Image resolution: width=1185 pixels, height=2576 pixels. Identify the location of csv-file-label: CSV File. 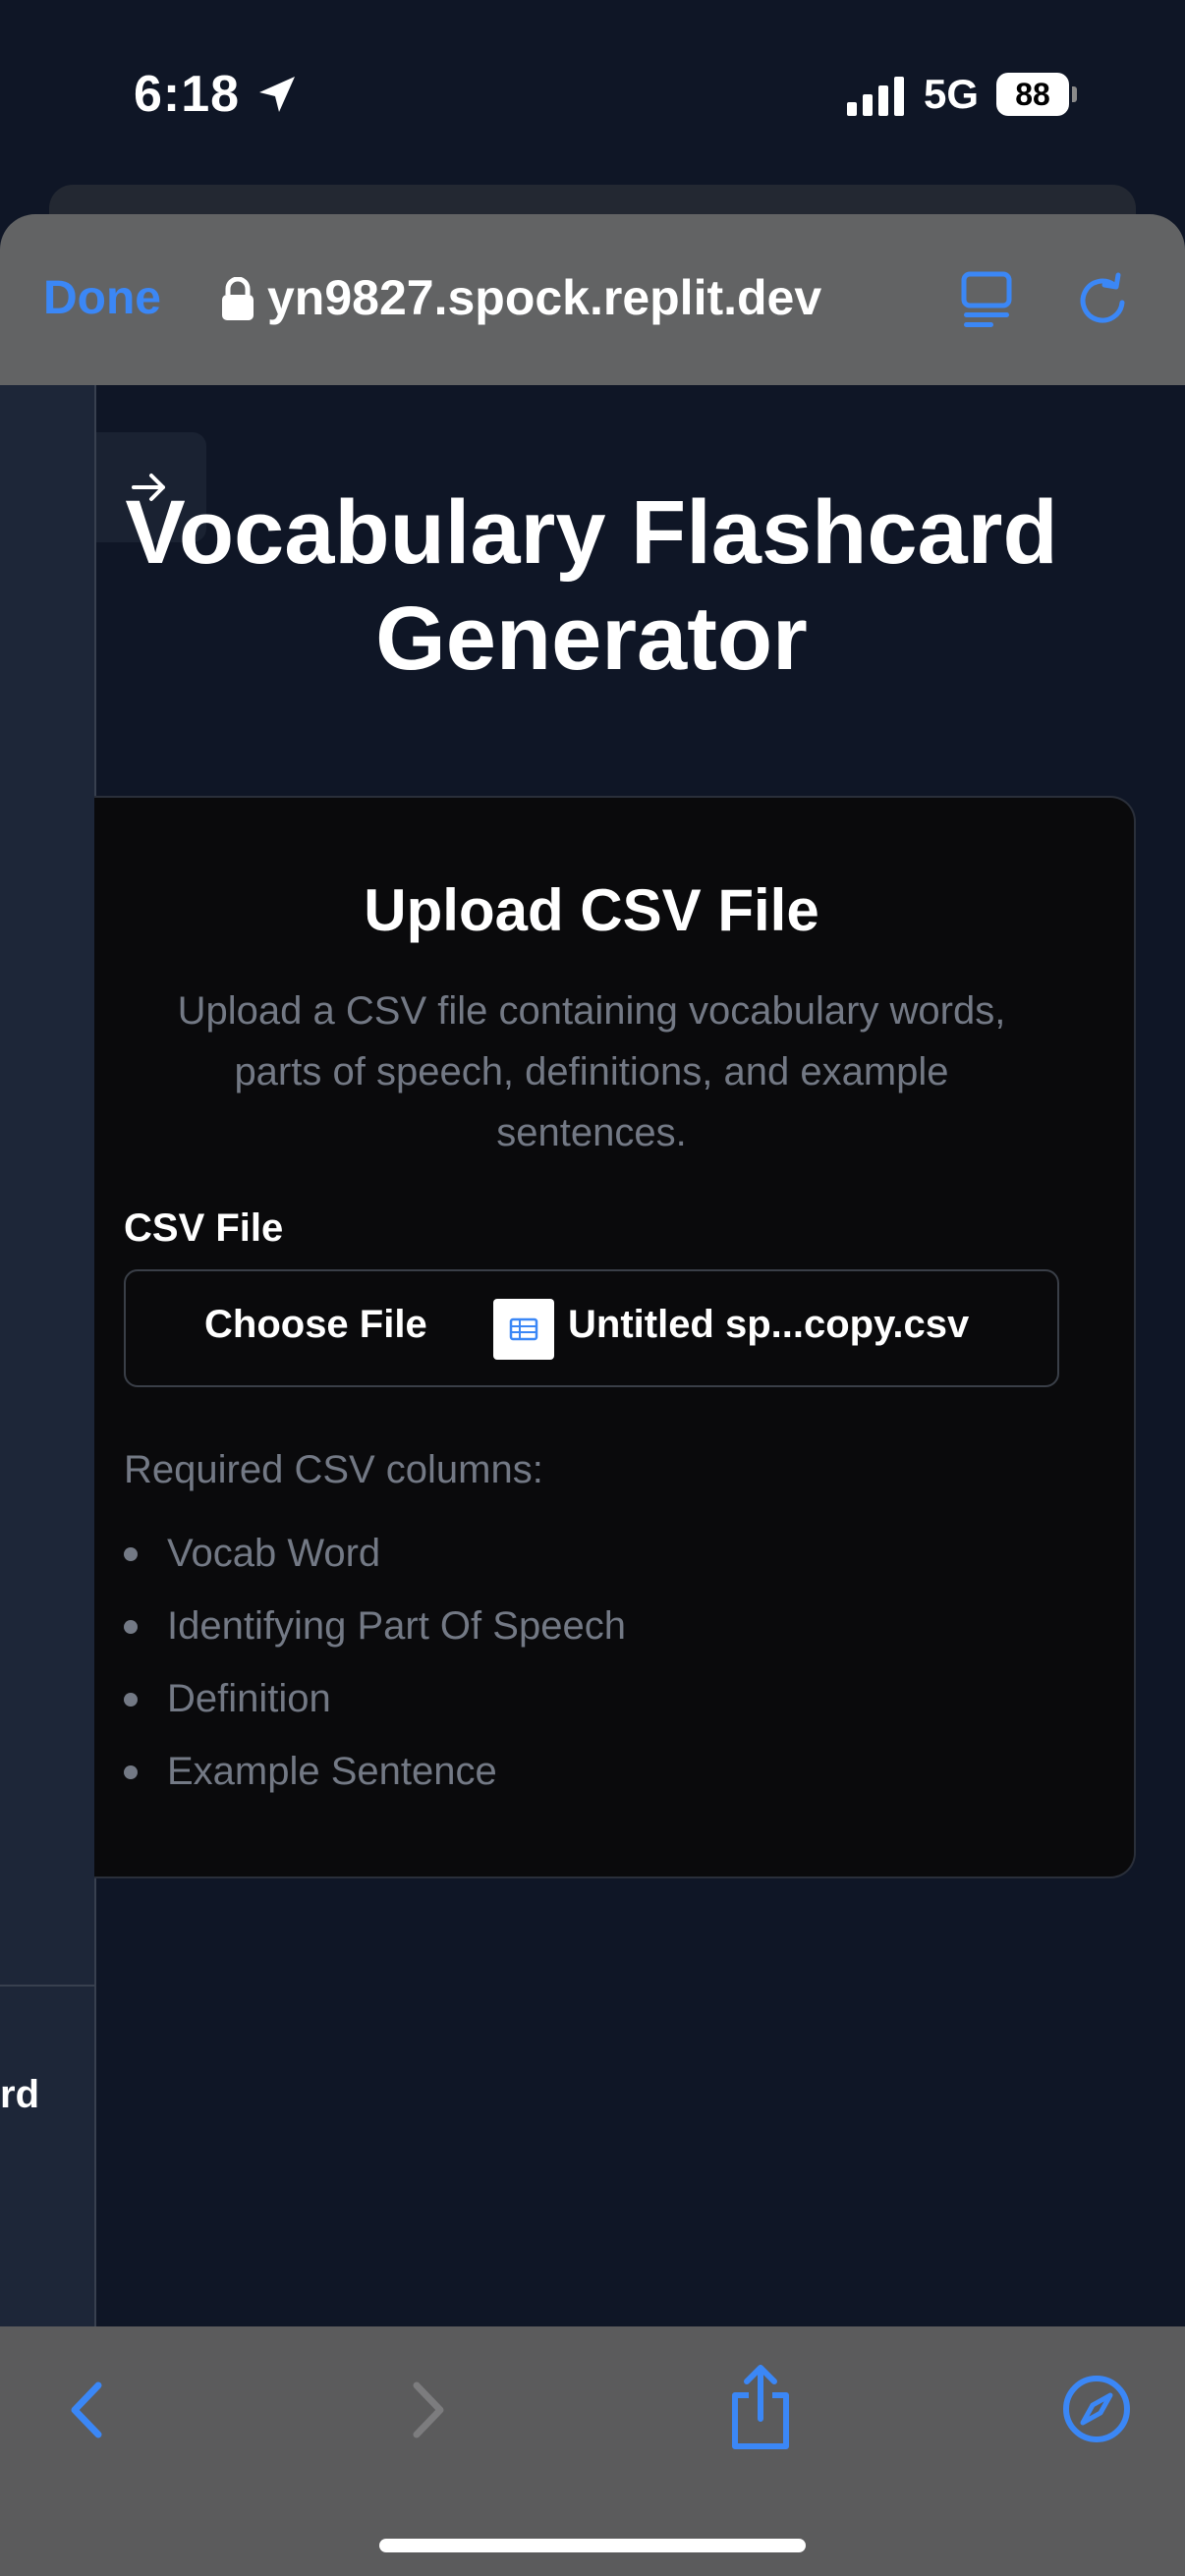
(204, 1228).